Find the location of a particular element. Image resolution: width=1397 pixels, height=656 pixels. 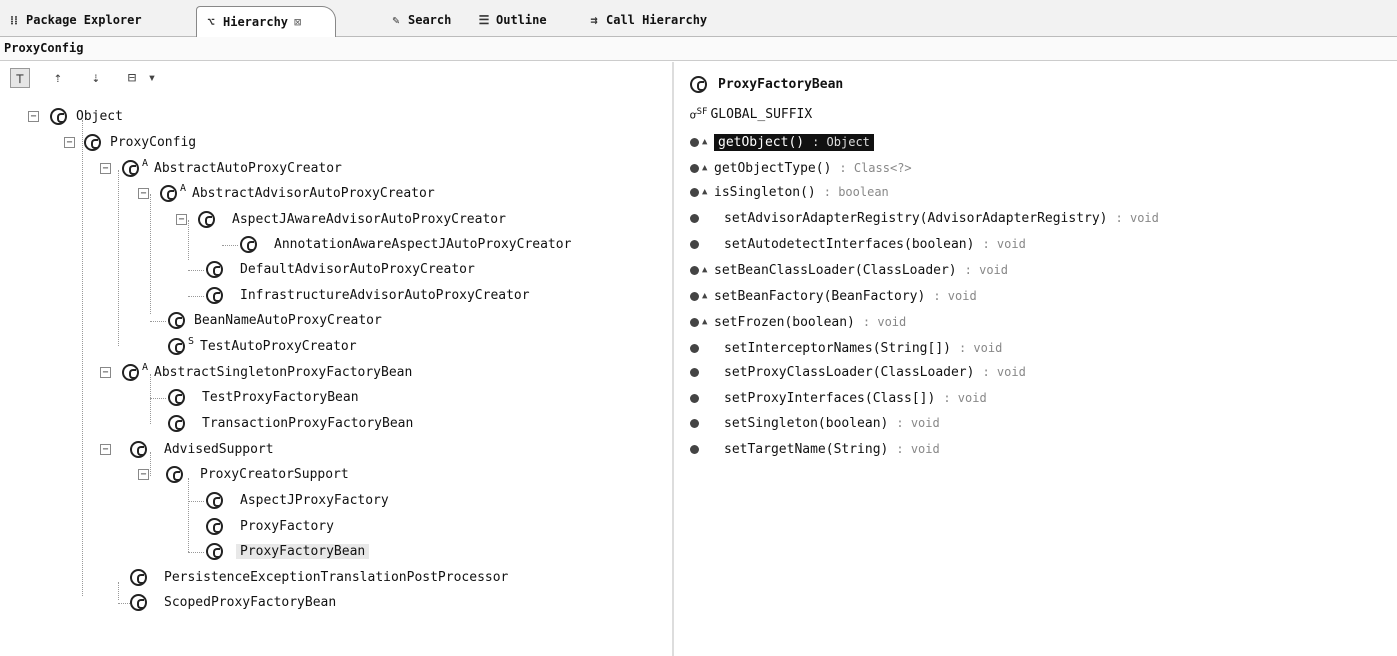

member-getobjecttype: ▲ getObjectType(): Class<?> is located at coordinates (801, 168).